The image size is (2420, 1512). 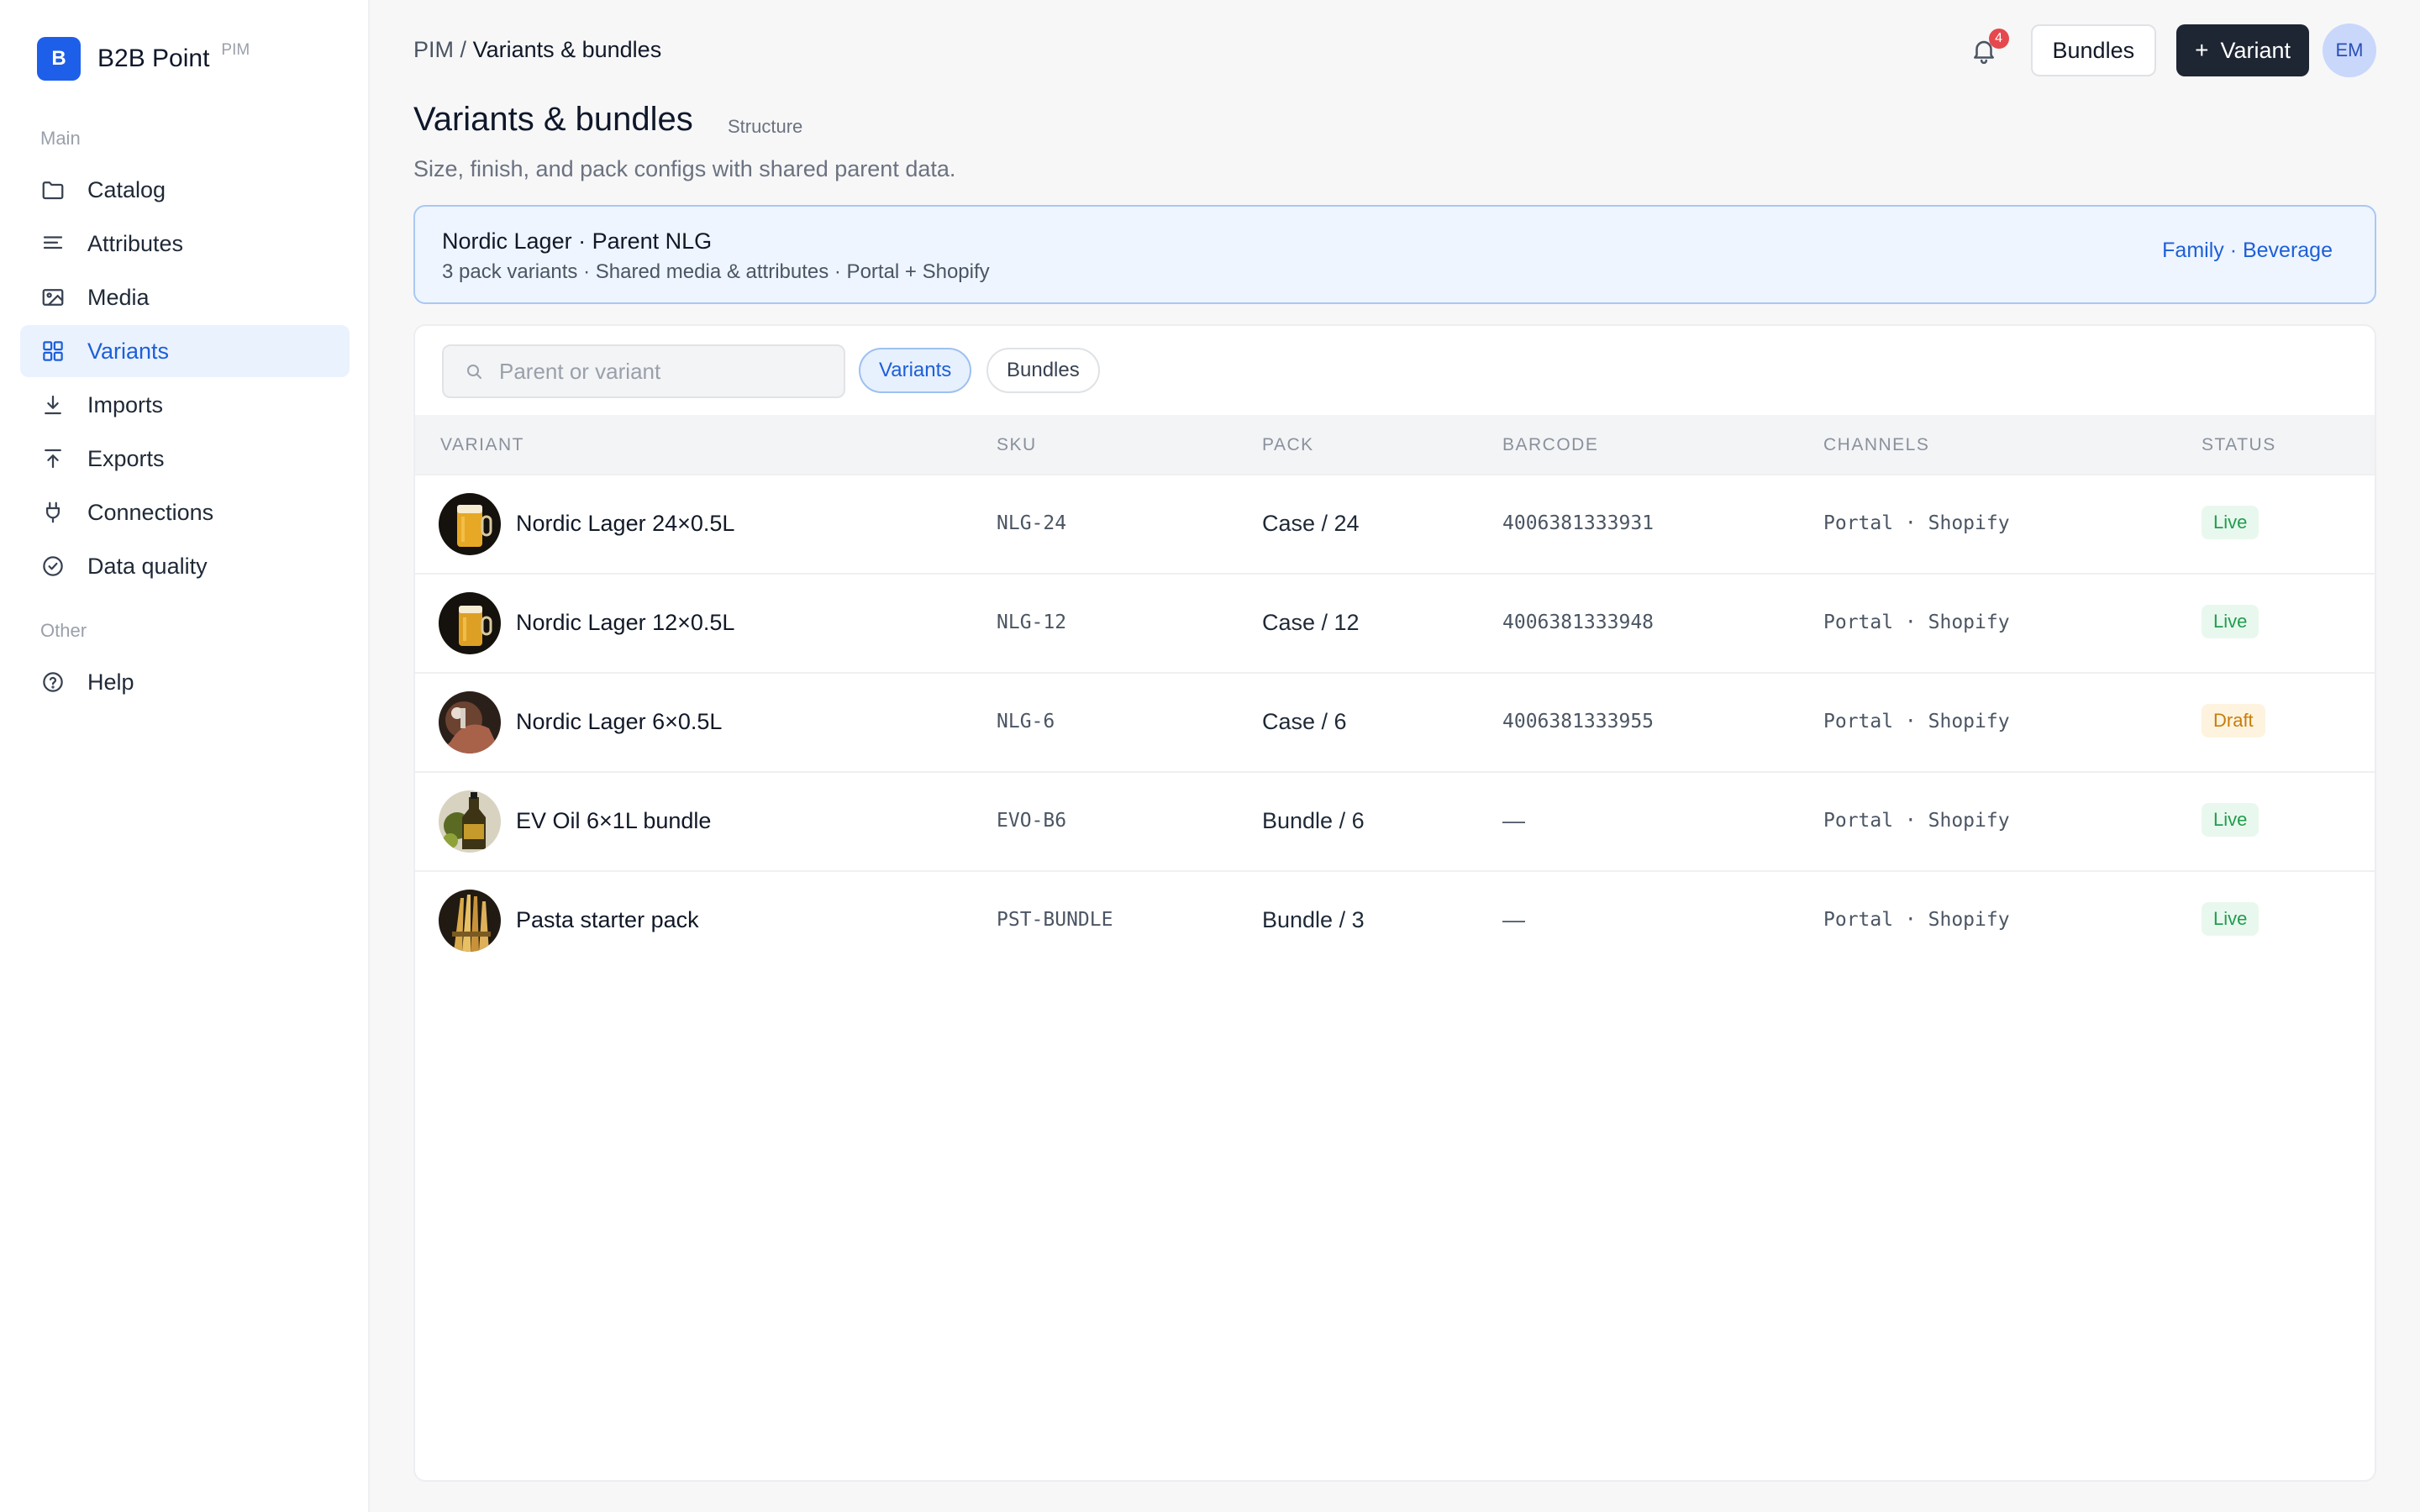 I want to click on variant-pack: Bundle / 3, so click(x=1314, y=919).